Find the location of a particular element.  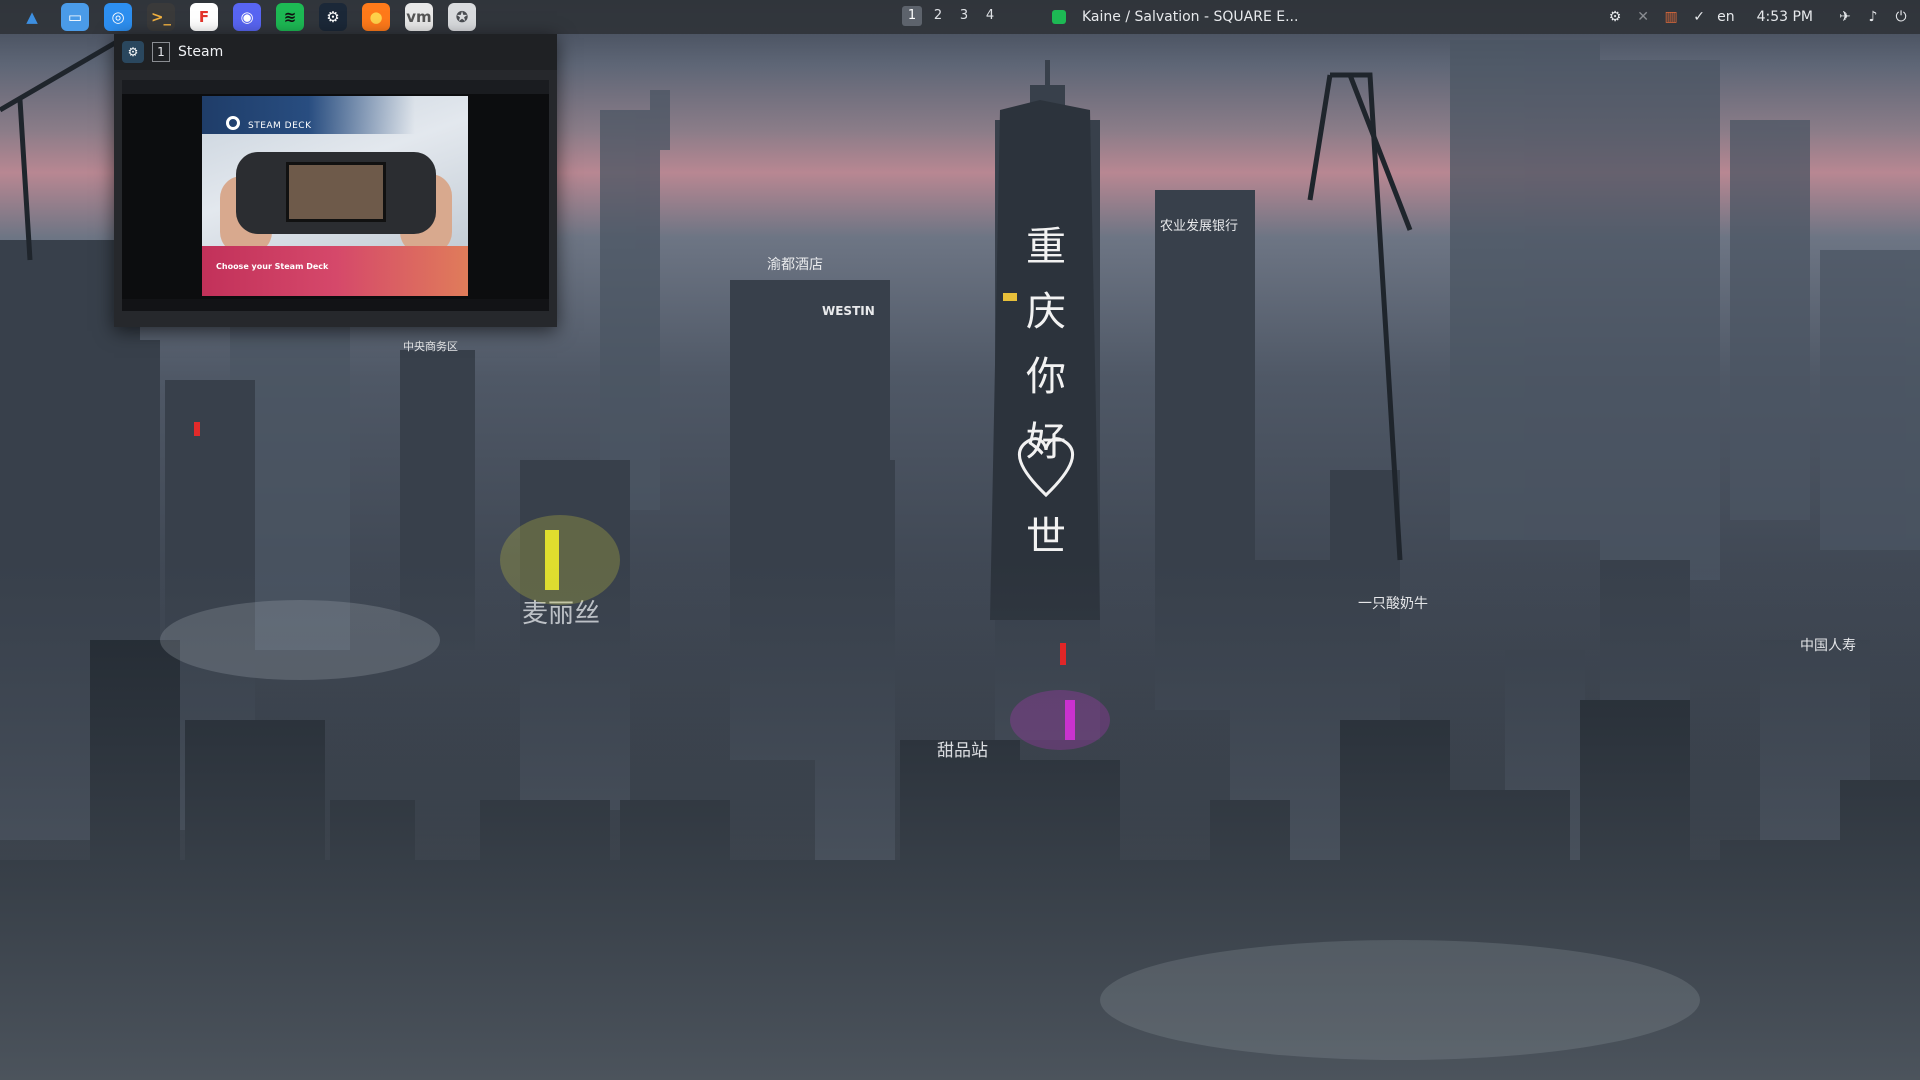

spotify-icon: ≋ is located at coordinates (290, 17).